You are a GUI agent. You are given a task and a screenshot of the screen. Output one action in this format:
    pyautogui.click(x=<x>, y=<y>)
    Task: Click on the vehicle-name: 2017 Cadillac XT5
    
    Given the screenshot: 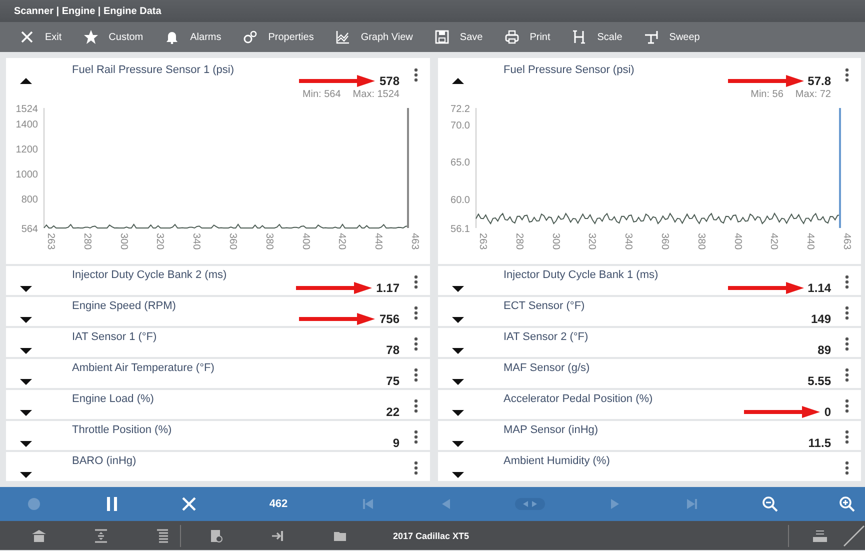 What is the action you would take?
    pyautogui.click(x=431, y=535)
    